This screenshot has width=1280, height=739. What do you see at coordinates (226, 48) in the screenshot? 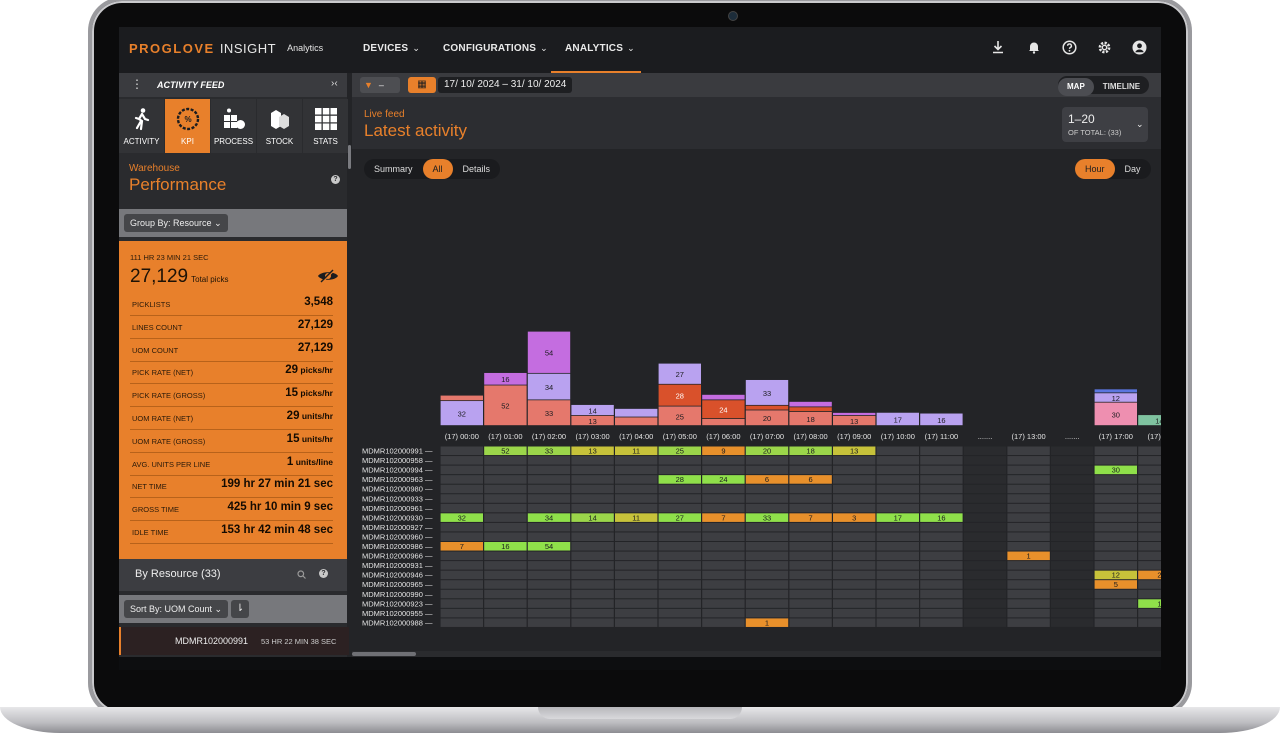
I see `brand-logo: PROGLOVE INSIGHT Analytics` at bounding box center [226, 48].